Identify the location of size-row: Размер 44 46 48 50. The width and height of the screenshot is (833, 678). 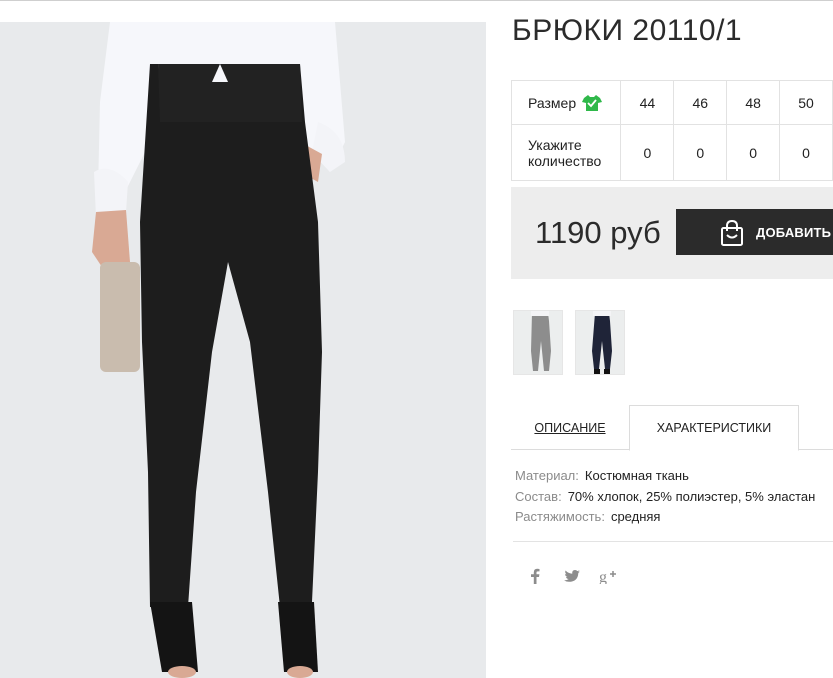
(671, 102).